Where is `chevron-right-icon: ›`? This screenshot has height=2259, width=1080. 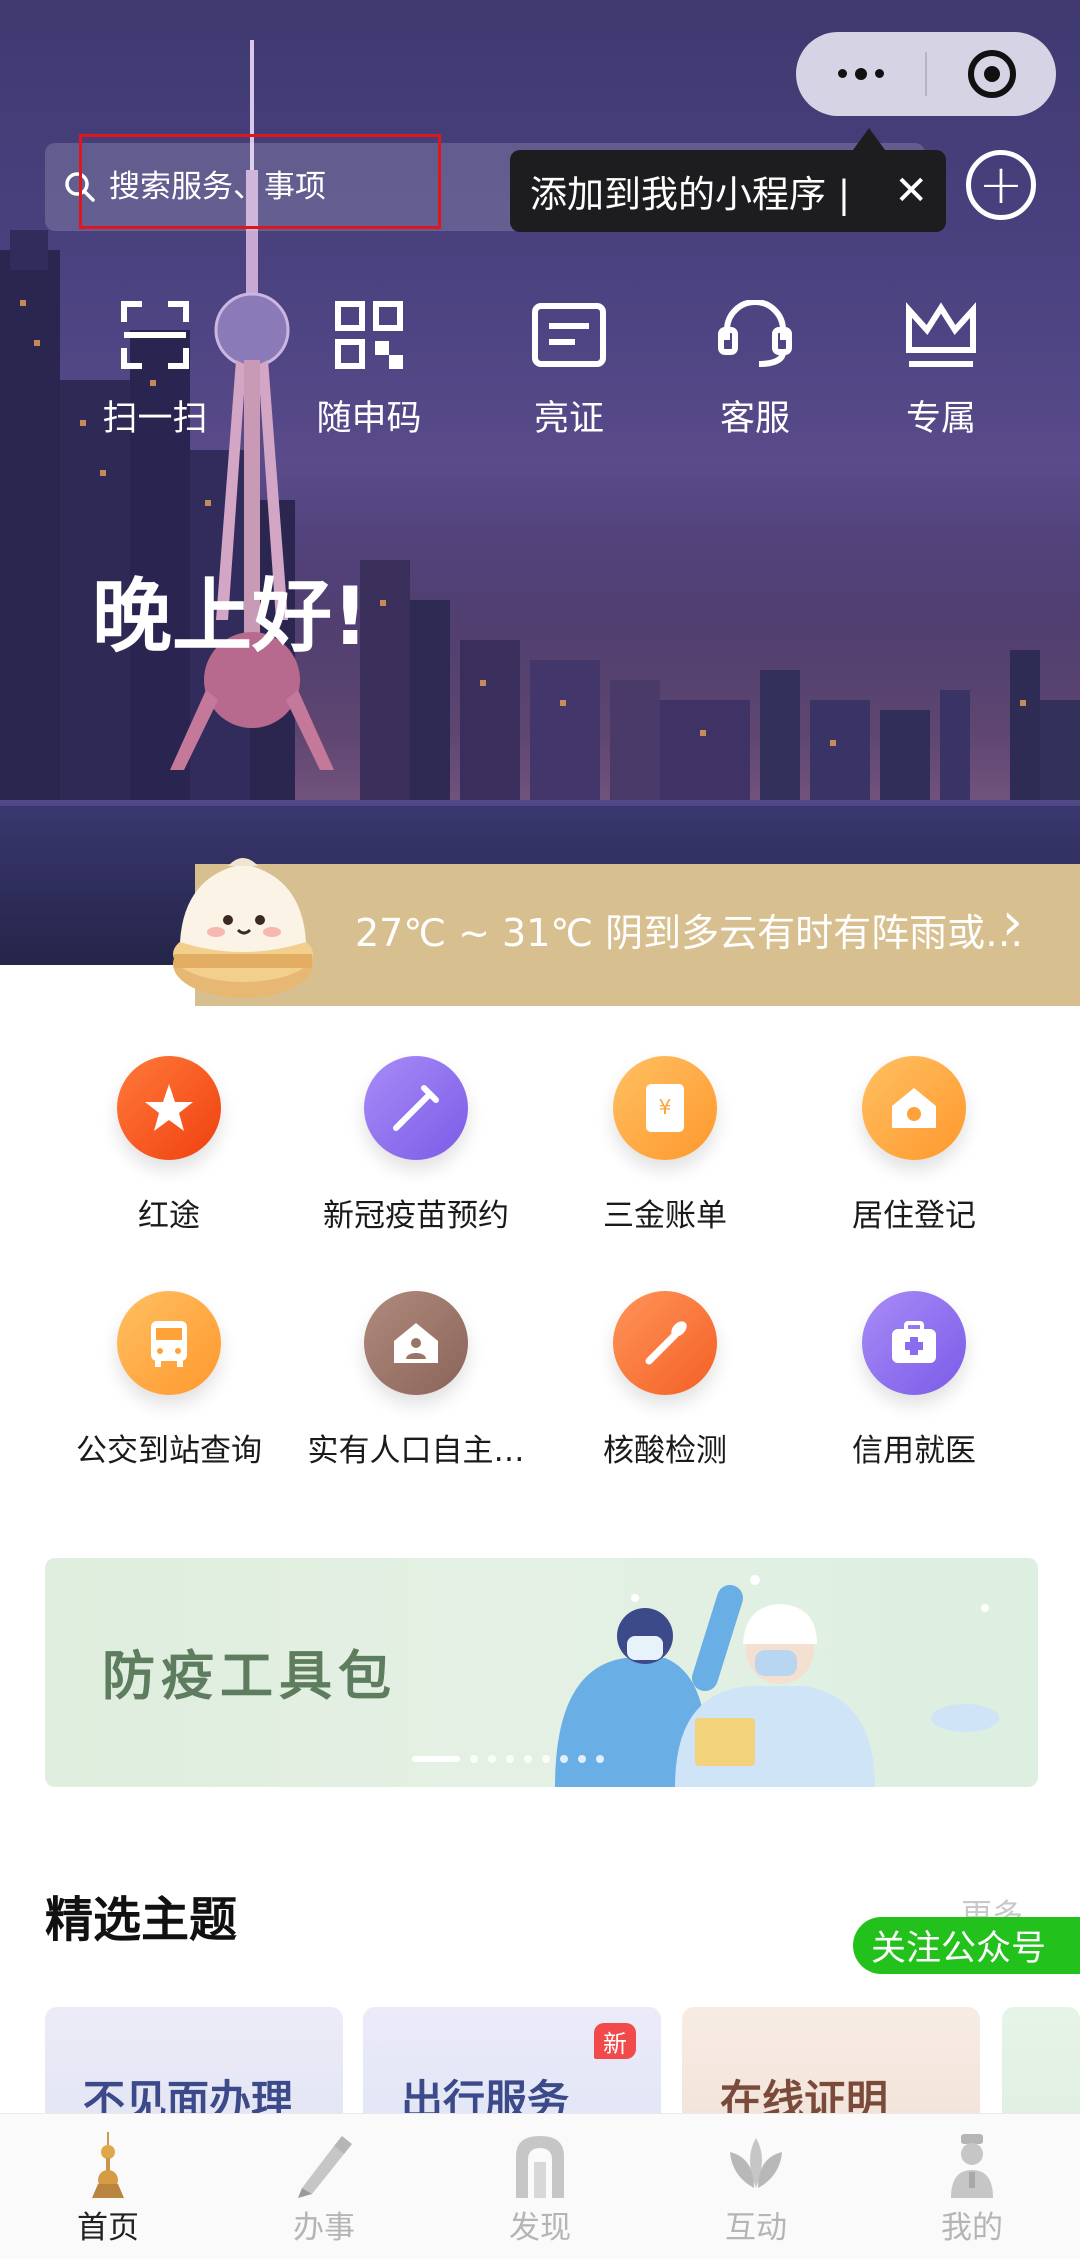 chevron-right-icon: › is located at coordinates (1012, 922).